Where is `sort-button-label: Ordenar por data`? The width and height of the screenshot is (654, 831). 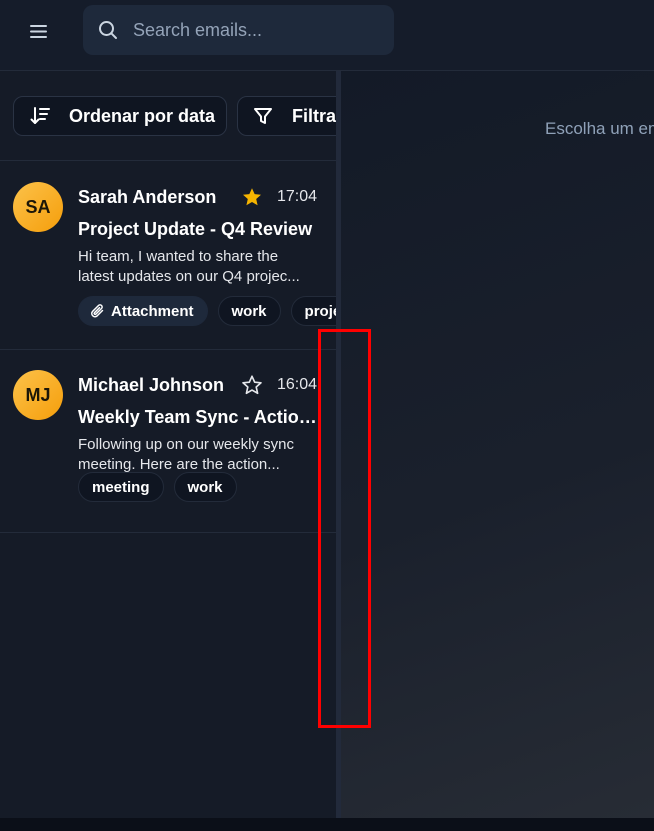
sort-button-label: Ordenar por data is located at coordinates (142, 115).